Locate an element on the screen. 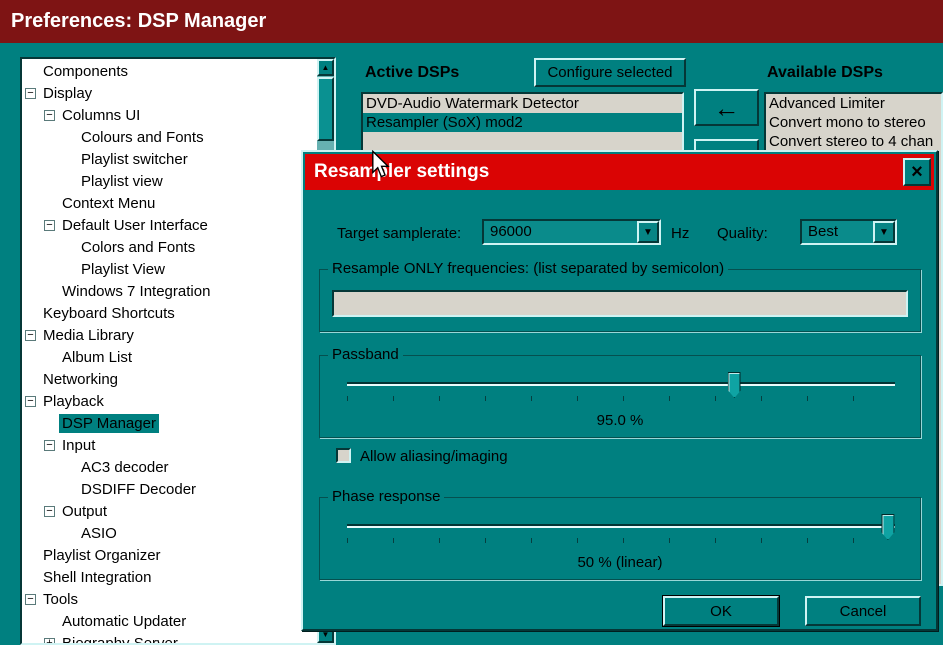 This screenshot has width=943, height=645. tree-item-biography-server: + Biography Server is located at coordinates (169, 638).